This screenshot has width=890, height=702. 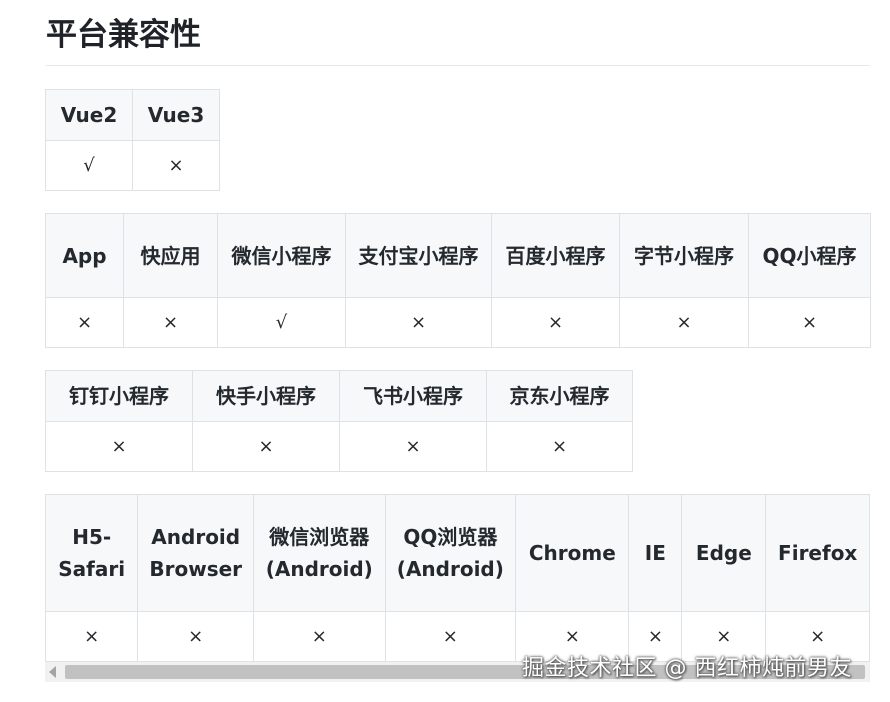 I want to click on header-wechat-browser-android: 微信浏览器(Android), so click(x=319, y=553).